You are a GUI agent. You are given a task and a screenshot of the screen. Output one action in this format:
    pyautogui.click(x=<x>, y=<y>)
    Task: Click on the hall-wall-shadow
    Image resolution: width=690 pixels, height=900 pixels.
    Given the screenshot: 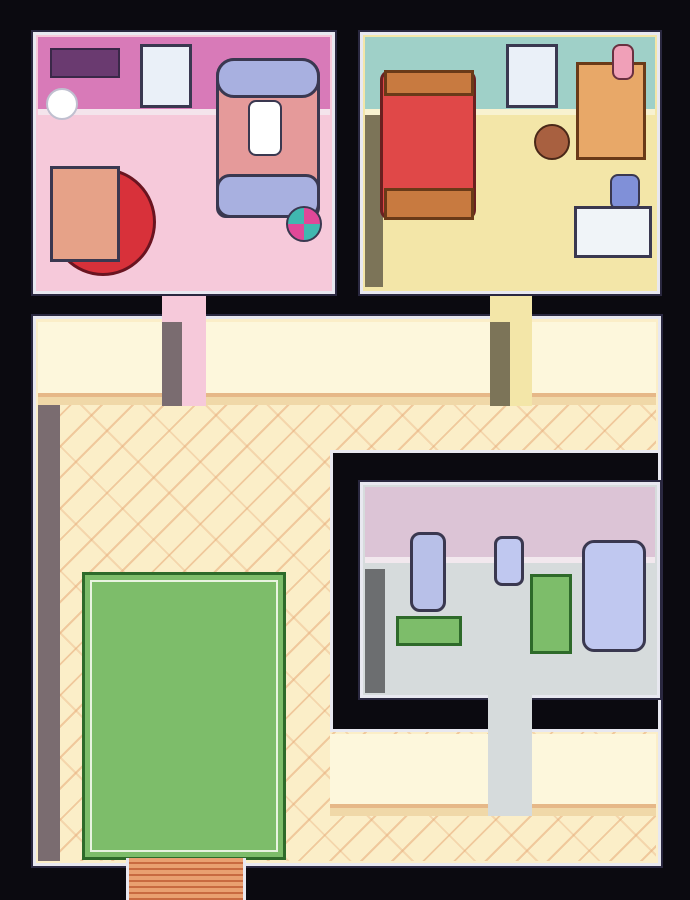 What is the action you would take?
    pyautogui.click(x=49, y=633)
    